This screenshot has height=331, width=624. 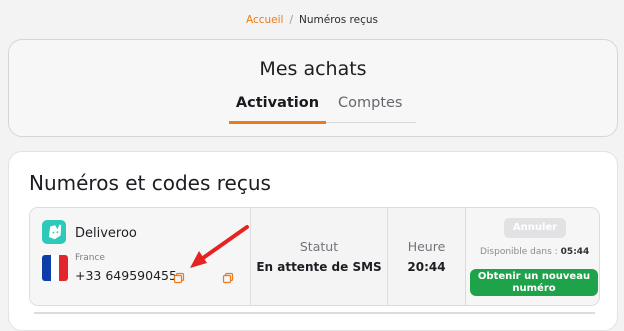 I want to click on deliveroo-icon, so click(x=54, y=232).